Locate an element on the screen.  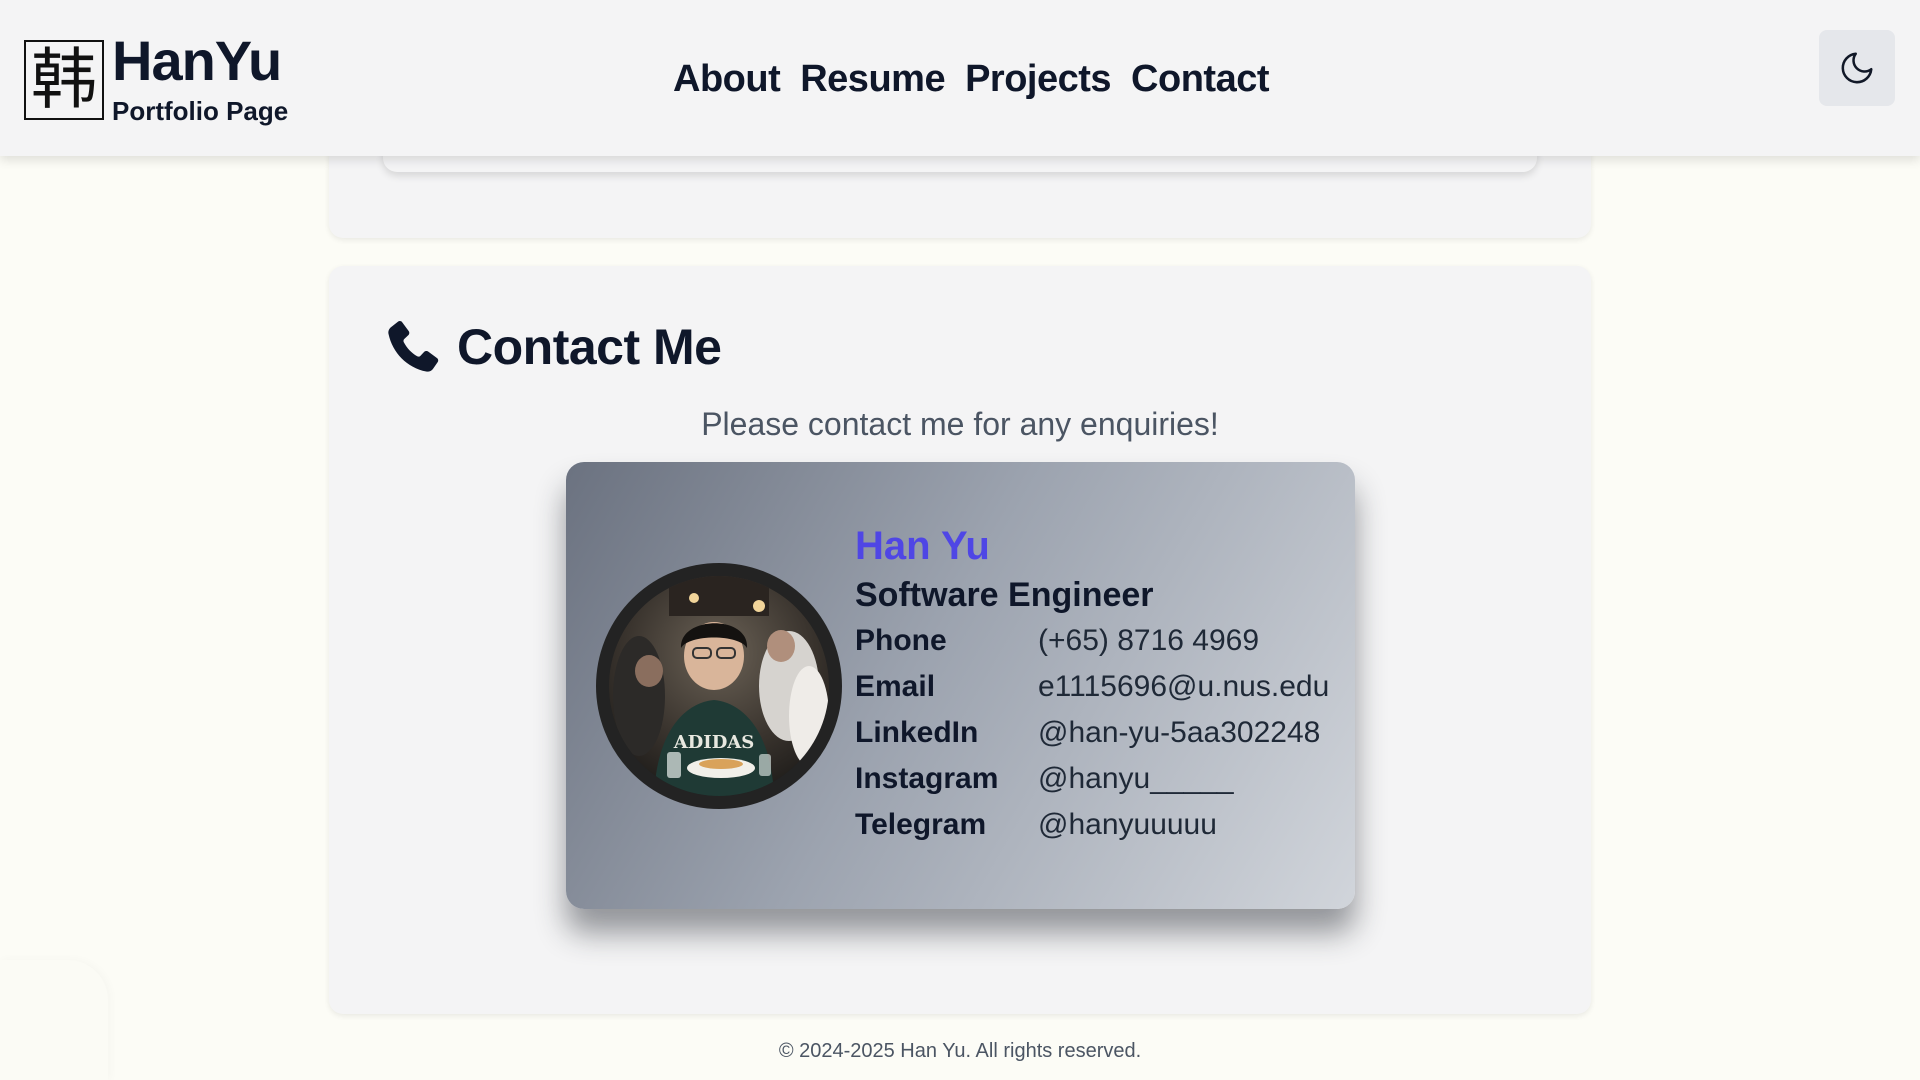
nav-links: About Resume Projects Contact is located at coordinates (971, 79).